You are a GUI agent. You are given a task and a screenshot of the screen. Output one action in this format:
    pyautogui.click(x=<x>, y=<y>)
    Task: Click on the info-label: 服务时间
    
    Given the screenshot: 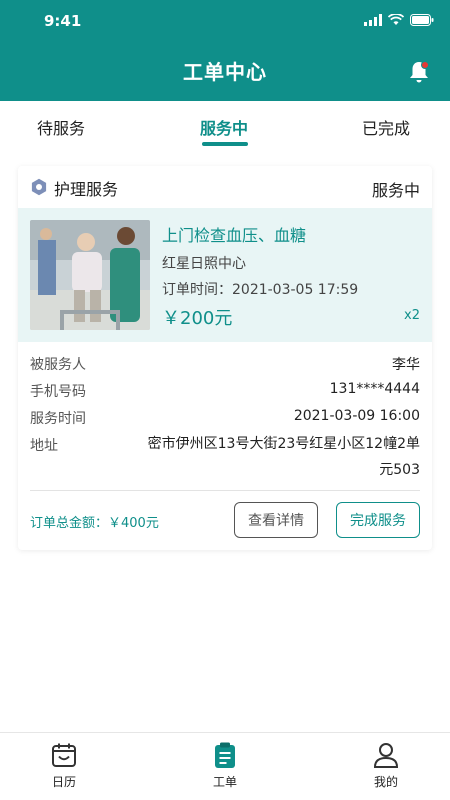 What is the action you would take?
    pyautogui.click(x=58, y=419)
    